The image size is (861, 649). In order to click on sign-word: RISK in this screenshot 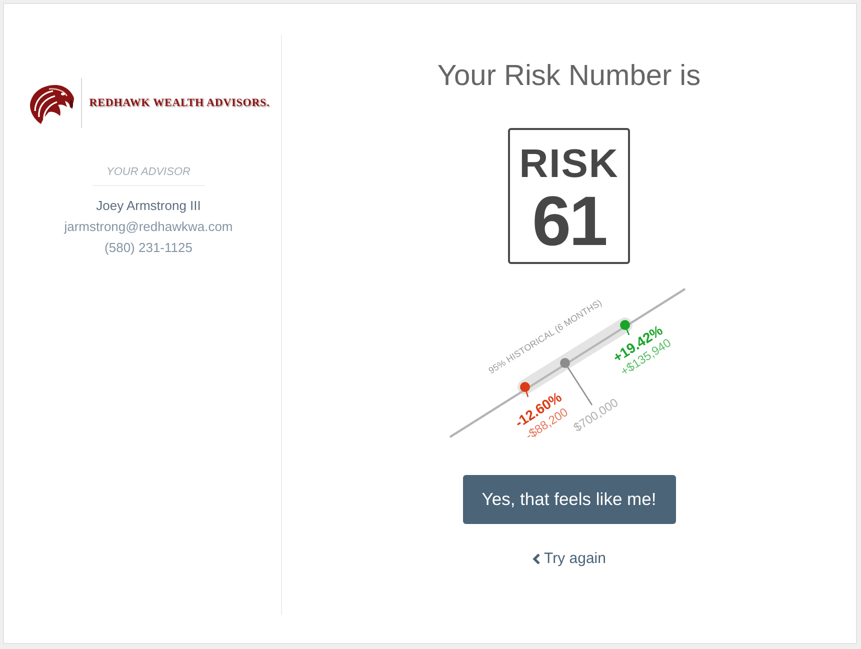, I will do `click(569, 164)`.